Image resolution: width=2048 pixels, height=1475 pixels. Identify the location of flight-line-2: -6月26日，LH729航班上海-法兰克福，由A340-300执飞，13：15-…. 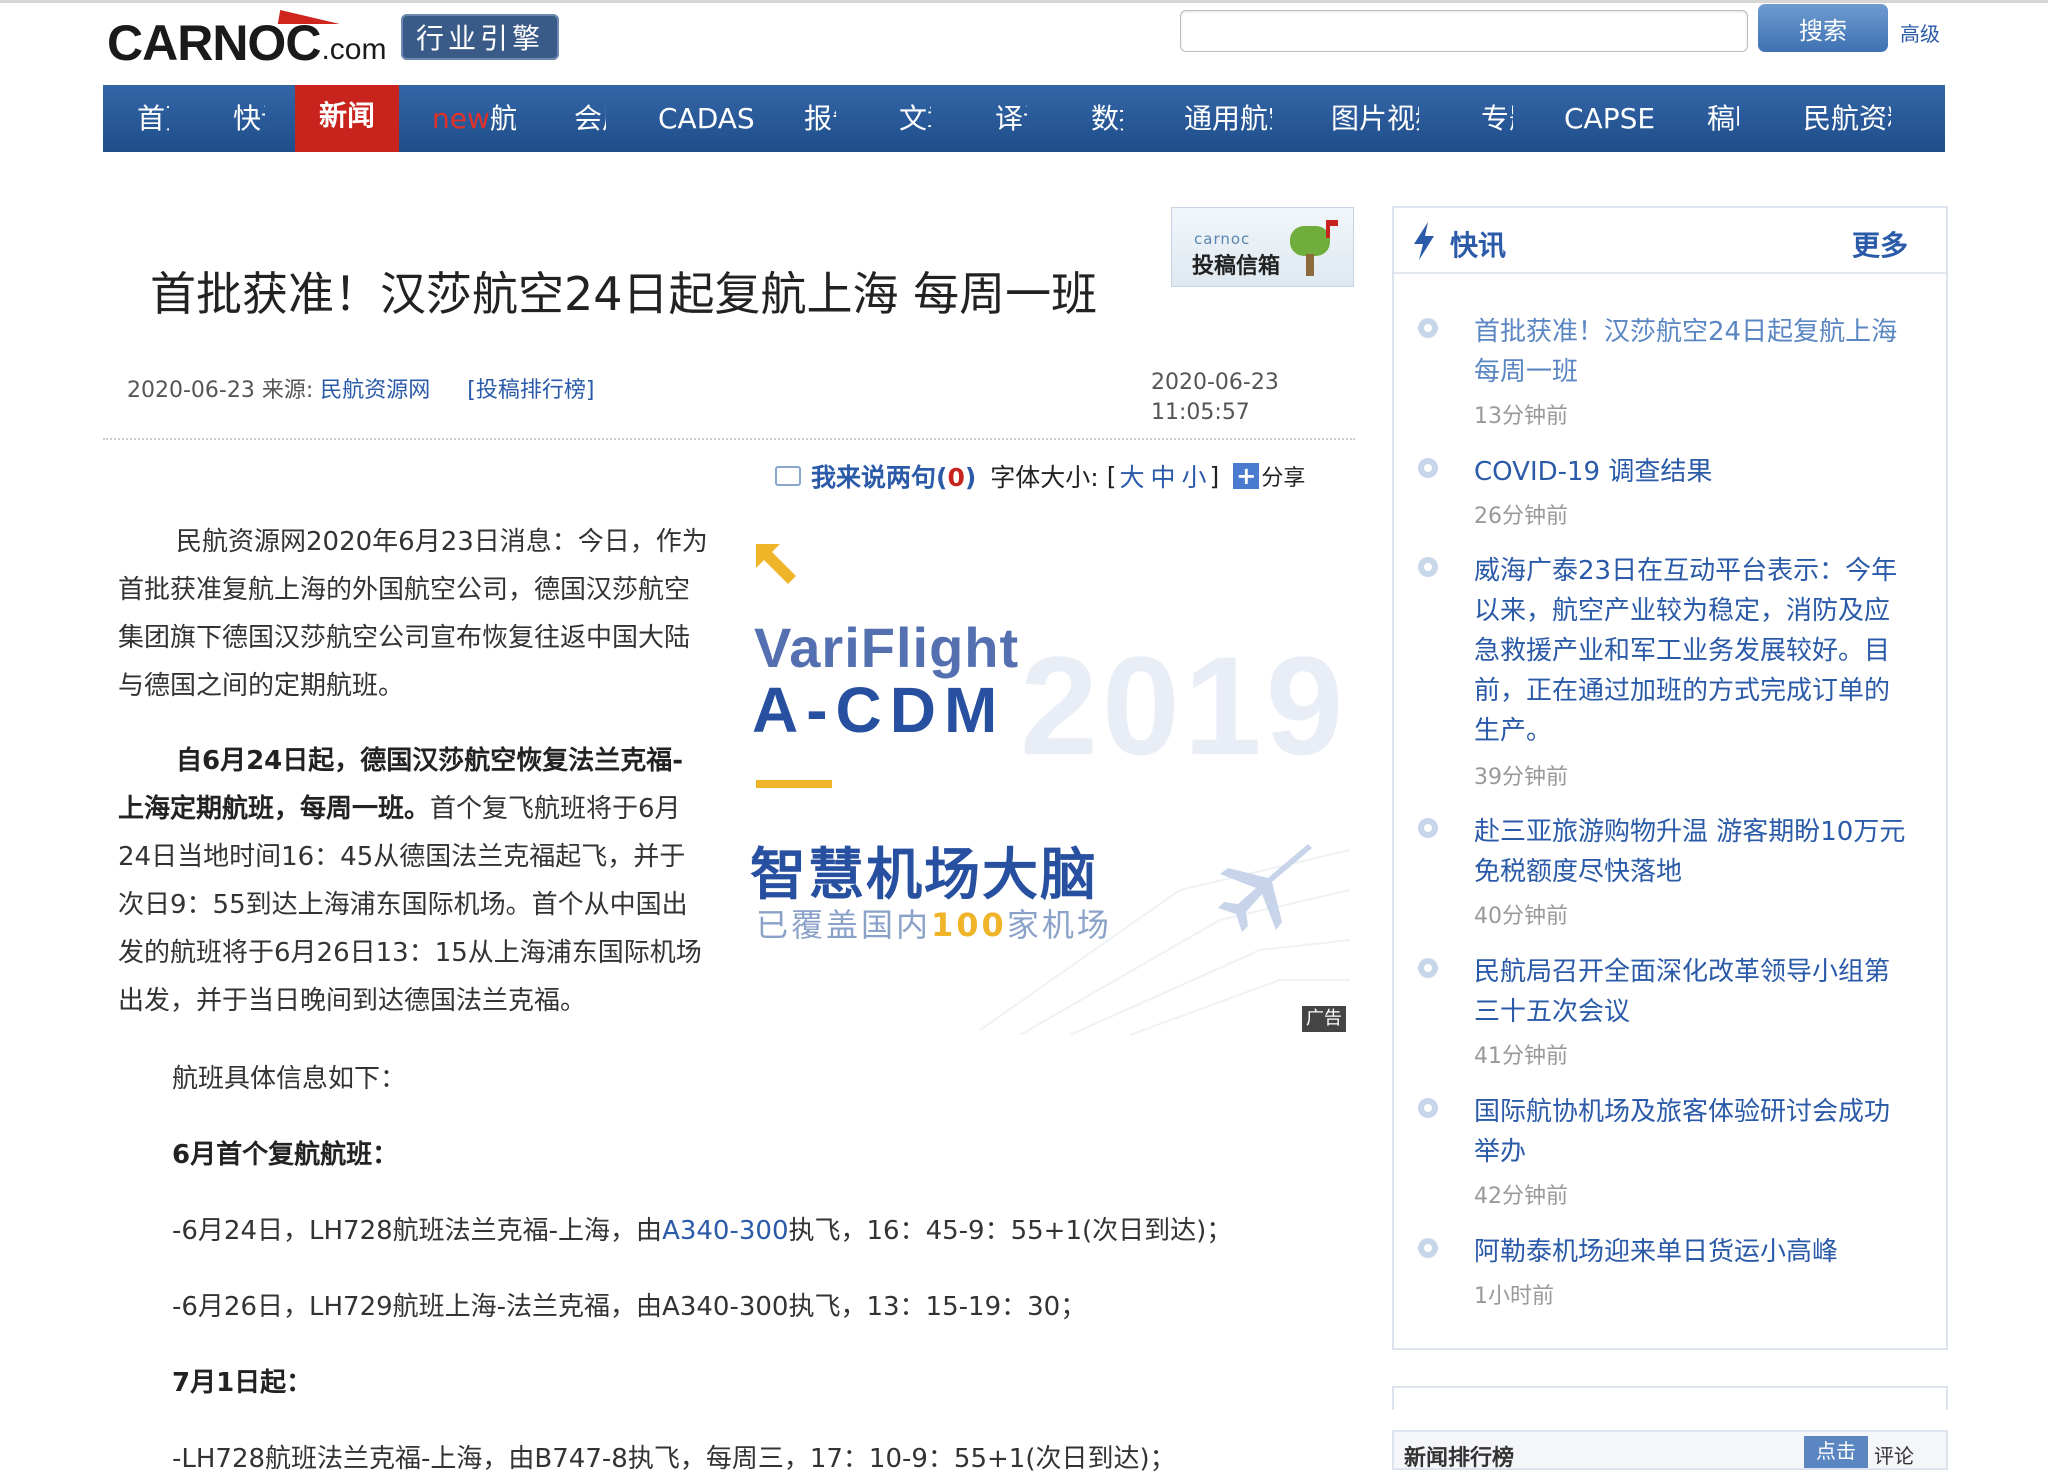
(629, 1307).